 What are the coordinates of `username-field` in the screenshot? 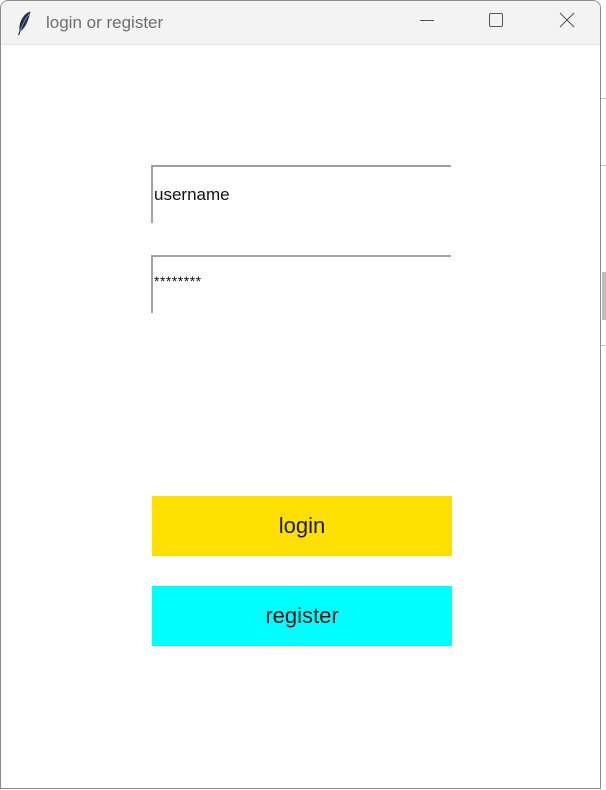 It's located at (301, 194).